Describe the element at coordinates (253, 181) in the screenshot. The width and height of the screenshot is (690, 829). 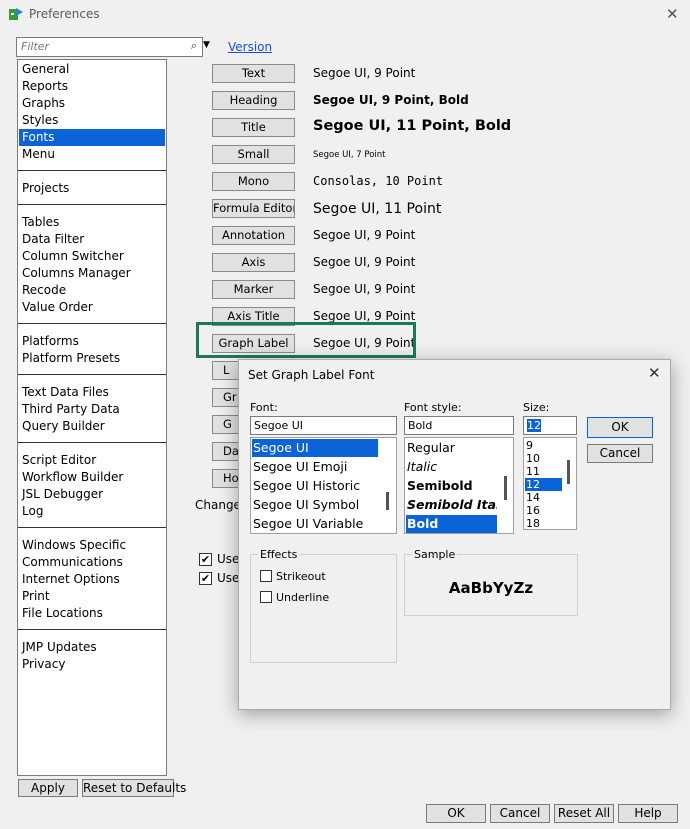
I see `mono-font-button: Mono` at that location.